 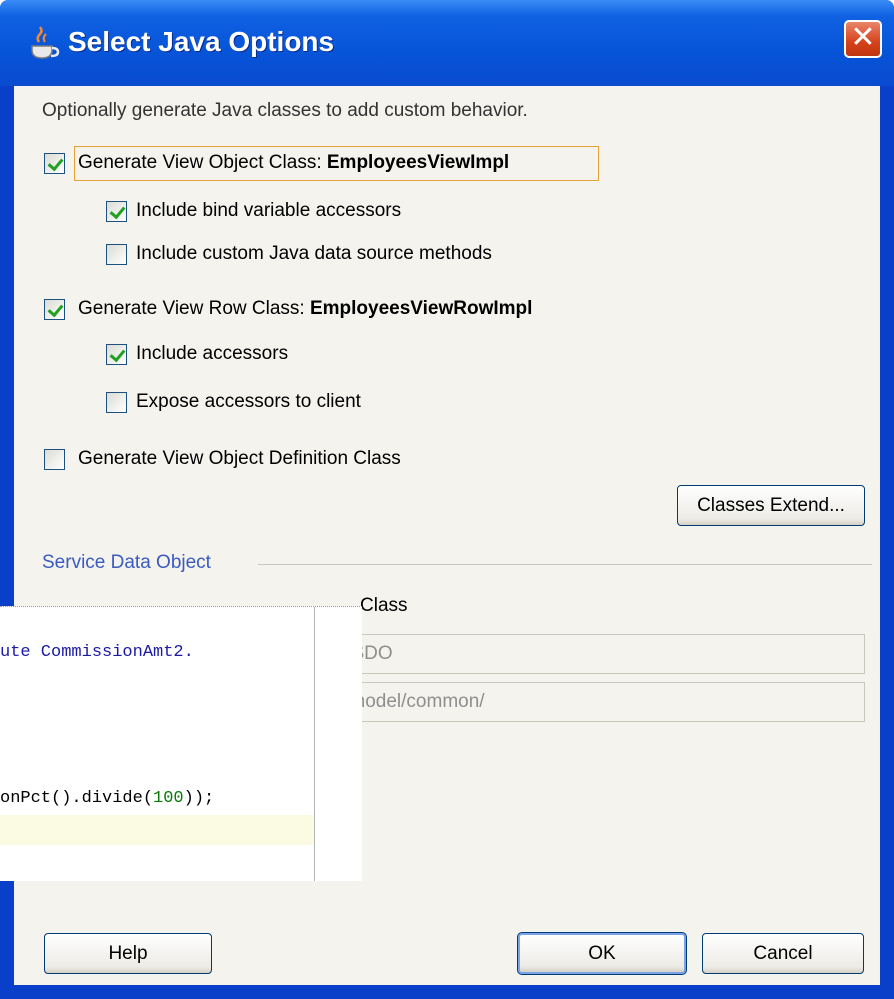 What do you see at coordinates (268, 211) in the screenshot?
I see `bind-variable-accessors-label: Include bind variable accessors` at bounding box center [268, 211].